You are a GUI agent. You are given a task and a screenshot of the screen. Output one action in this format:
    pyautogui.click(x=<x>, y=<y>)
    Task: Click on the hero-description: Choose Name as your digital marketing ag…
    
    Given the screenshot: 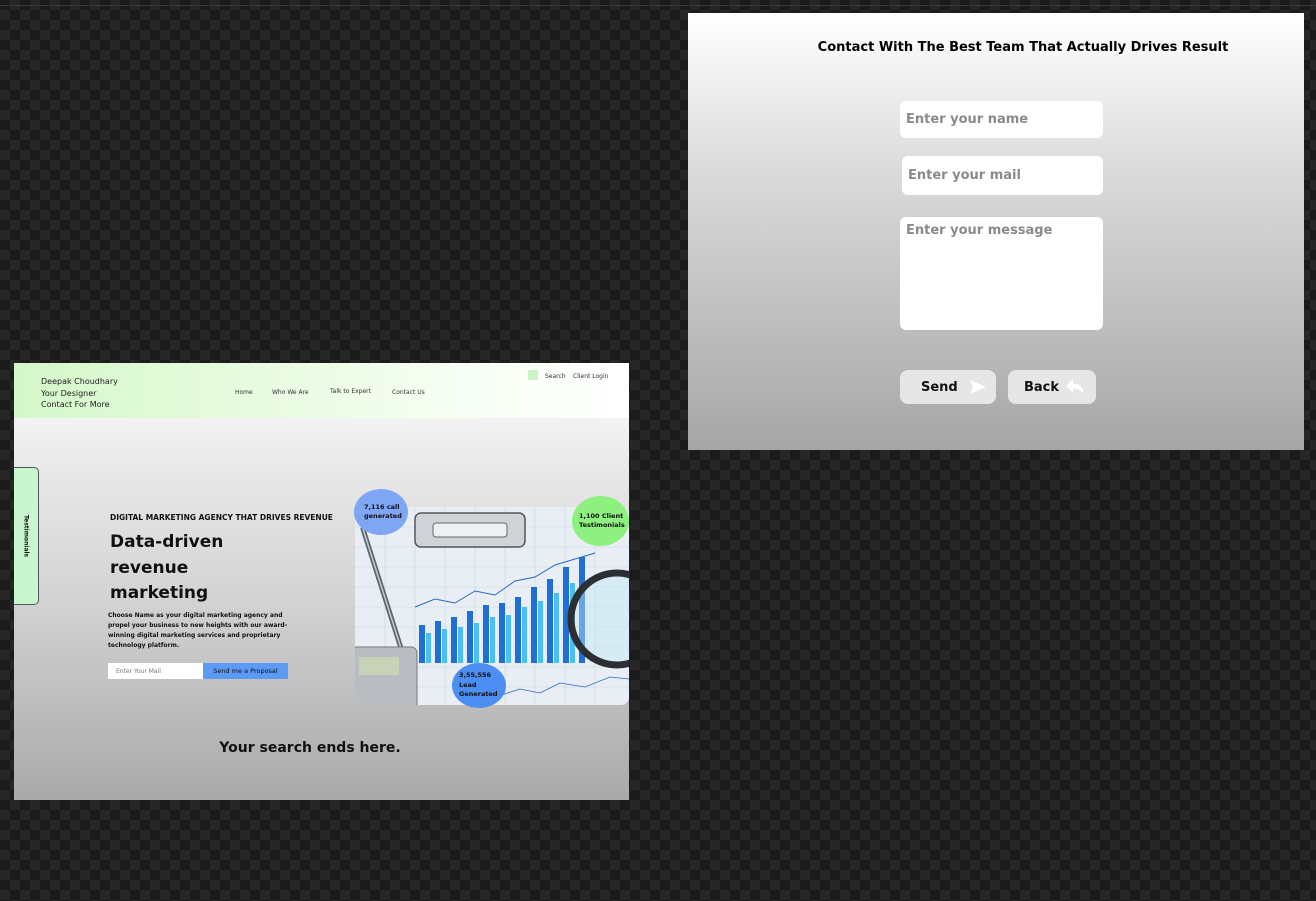 What is the action you would take?
    pyautogui.click(x=198, y=630)
    